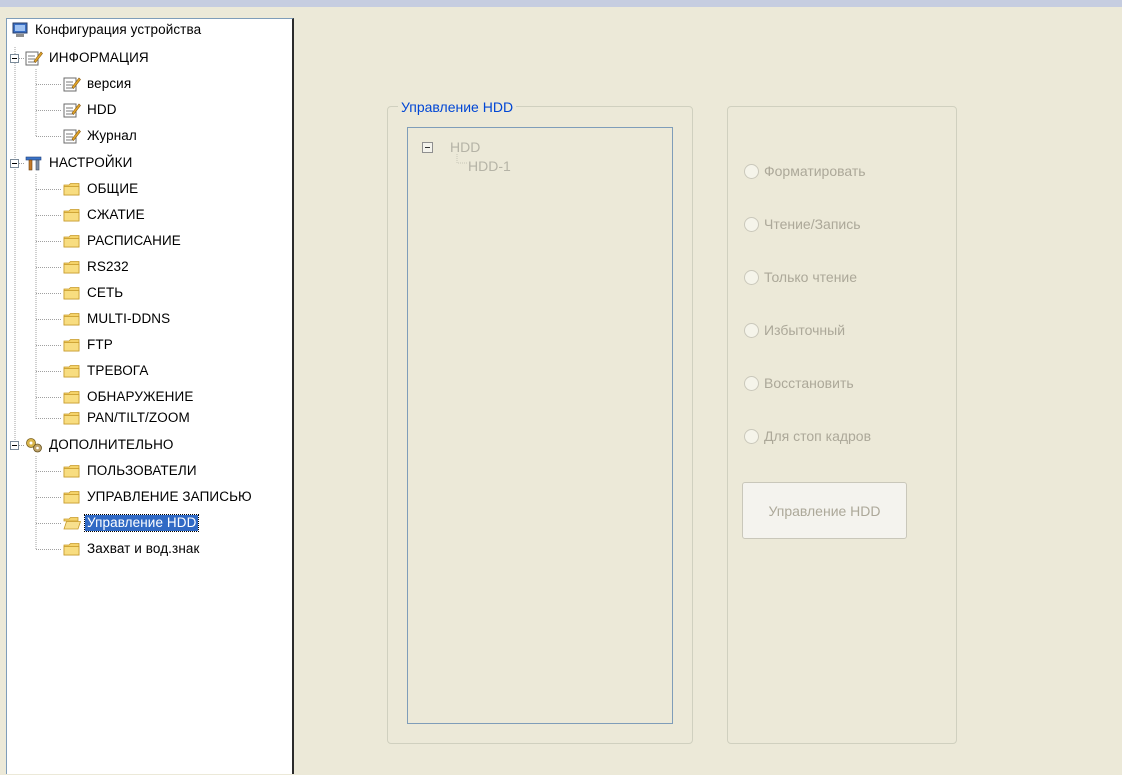 This screenshot has width=1122, height=775. I want to click on tree-item-ptz: PAN/TILT/ZOOM, so click(127, 418).